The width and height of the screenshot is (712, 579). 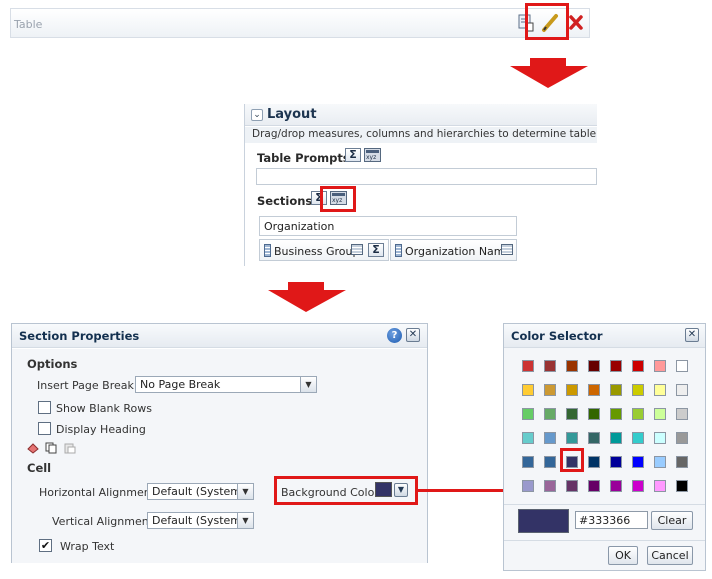 I want to click on vertical-alignment-select: Default (System) ▼, so click(x=200, y=520).